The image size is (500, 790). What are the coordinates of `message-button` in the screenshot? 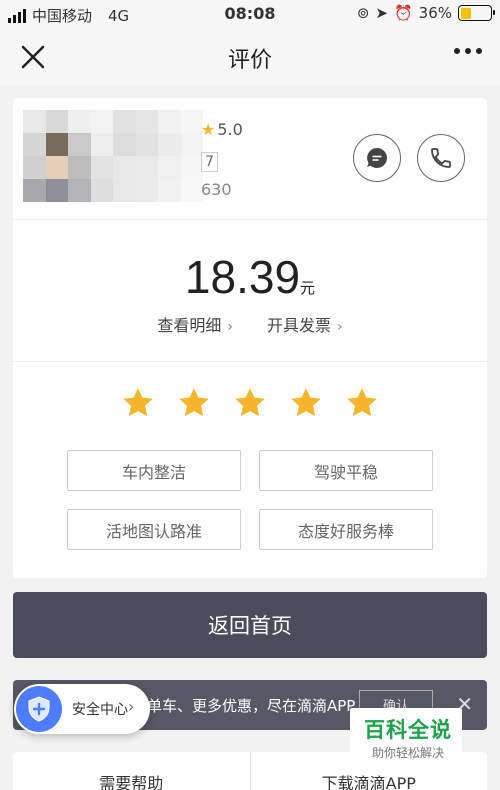 It's located at (377, 158).